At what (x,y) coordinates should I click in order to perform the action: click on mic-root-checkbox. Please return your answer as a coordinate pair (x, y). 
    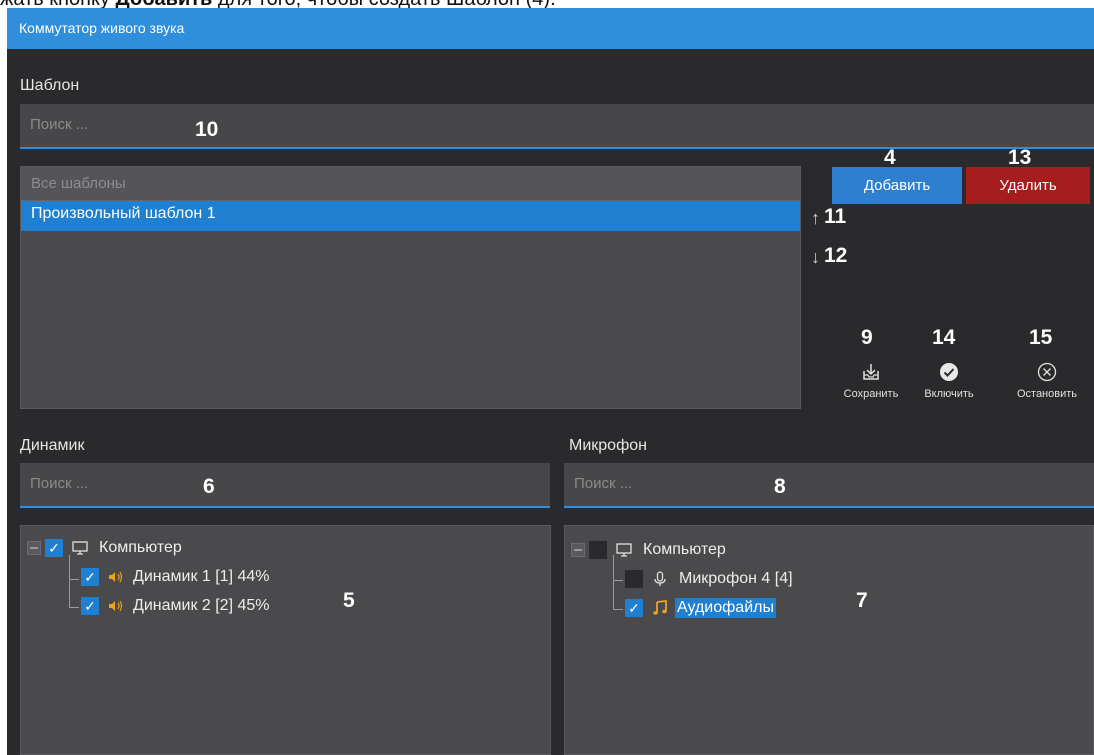
    Looking at the image, I should click on (598, 550).